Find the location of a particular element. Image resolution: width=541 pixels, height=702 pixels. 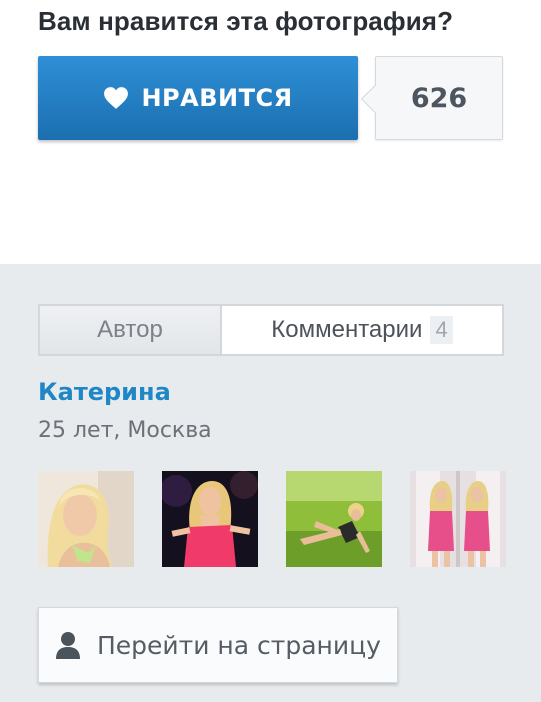

comments-count-badge: 4 is located at coordinates (441, 330).